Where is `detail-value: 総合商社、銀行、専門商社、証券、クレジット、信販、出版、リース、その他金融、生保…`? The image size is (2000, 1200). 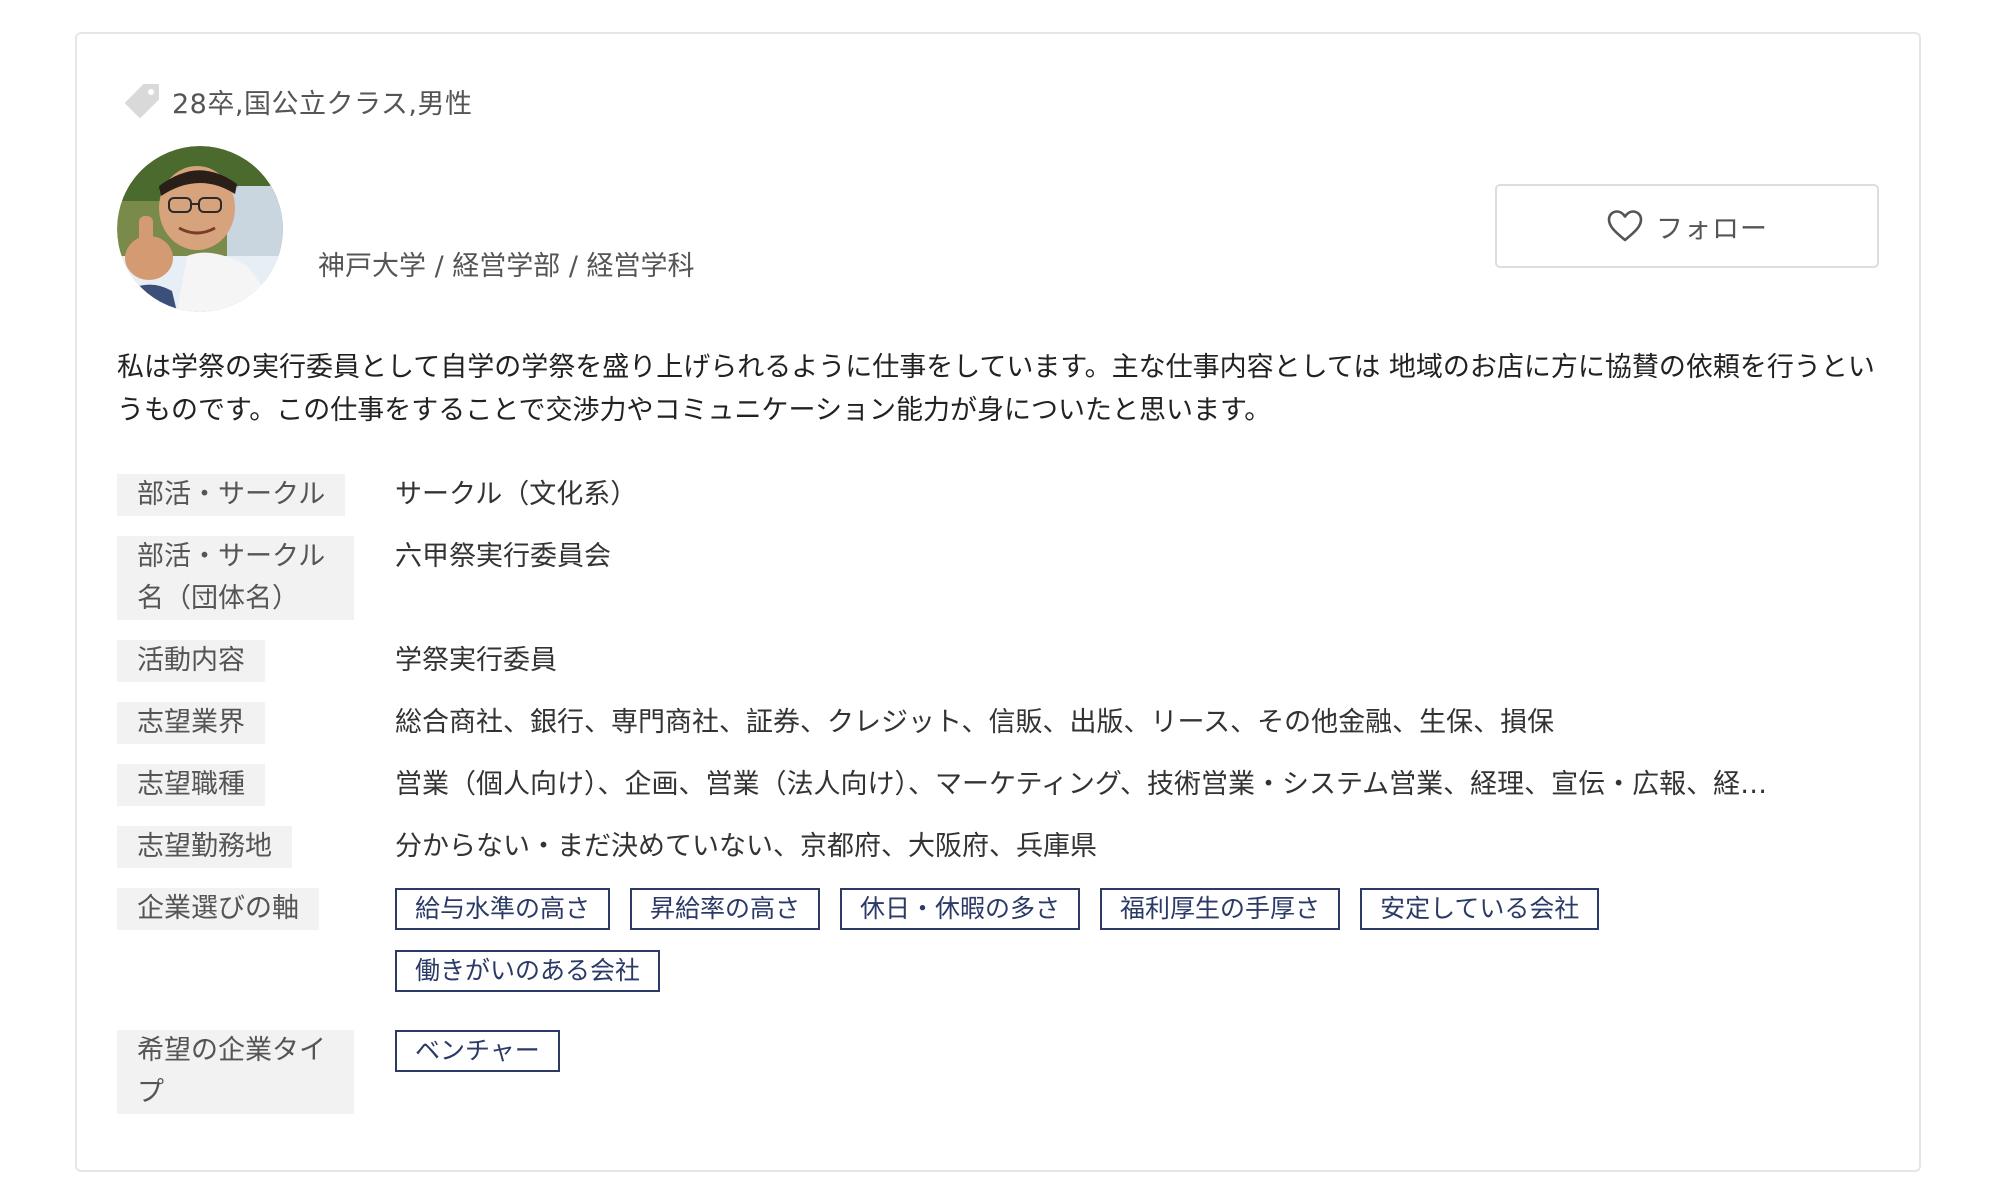
detail-value: 総合商社、銀行、専門商社、証券、クレジット、信販、出版、リース、その他金融、生保… is located at coordinates (975, 722).